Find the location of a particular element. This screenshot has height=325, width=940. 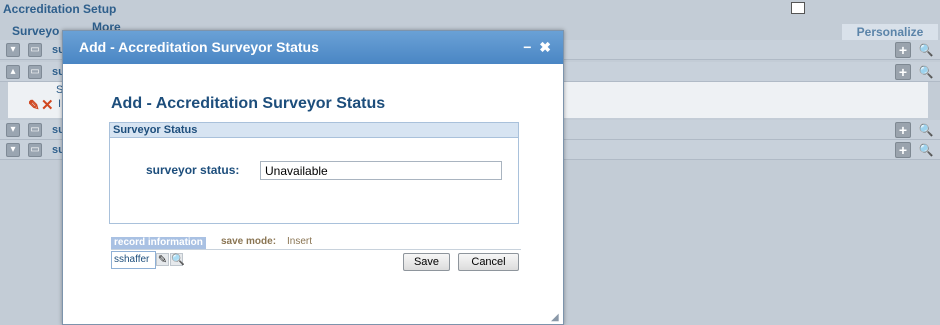

close-icon: ✖ is located at coordinates (545, 47).